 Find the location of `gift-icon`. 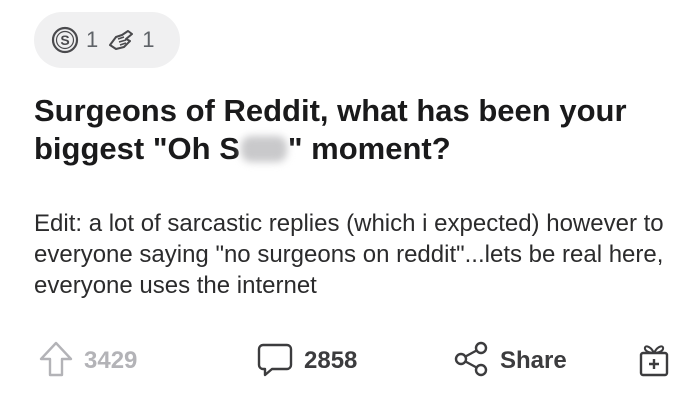

gift-icon is located at coordinates (654, 361).